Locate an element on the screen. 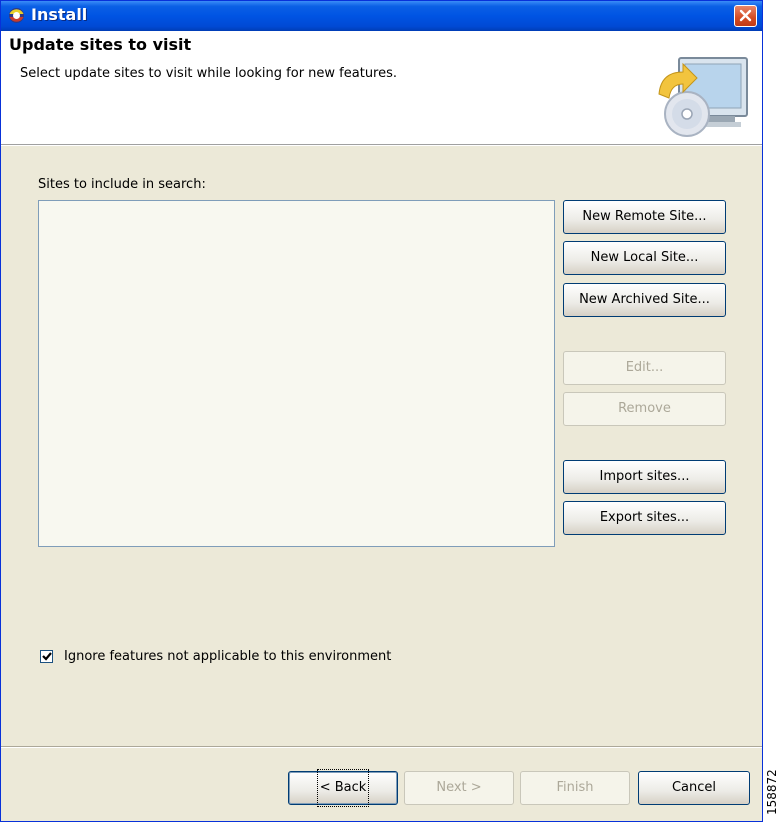 This screenshot has width=783, height=822. finish-button: Finish is located at coordinates (575, 788).